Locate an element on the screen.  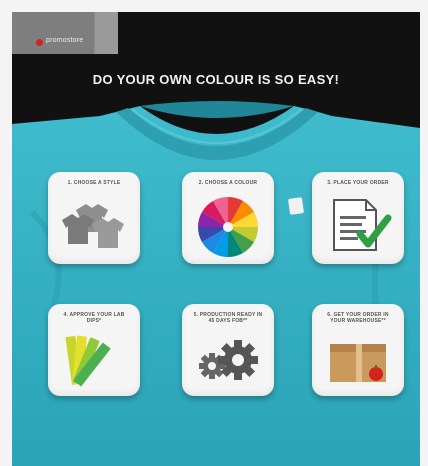
headline: DO YOUR OWN COLOUR IS SO EASY! is located at coordinates (216, 79).